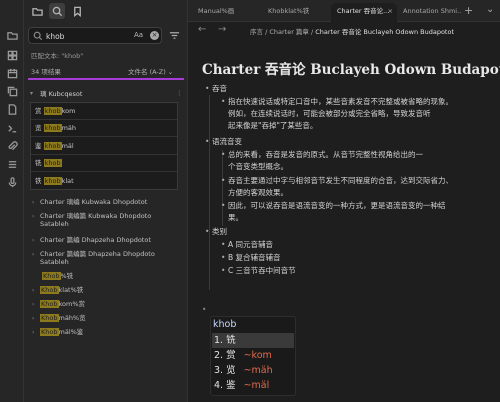 This screenshot has height=402, width=500. I want to click on outline-item: • 类别, so click(216, 232).